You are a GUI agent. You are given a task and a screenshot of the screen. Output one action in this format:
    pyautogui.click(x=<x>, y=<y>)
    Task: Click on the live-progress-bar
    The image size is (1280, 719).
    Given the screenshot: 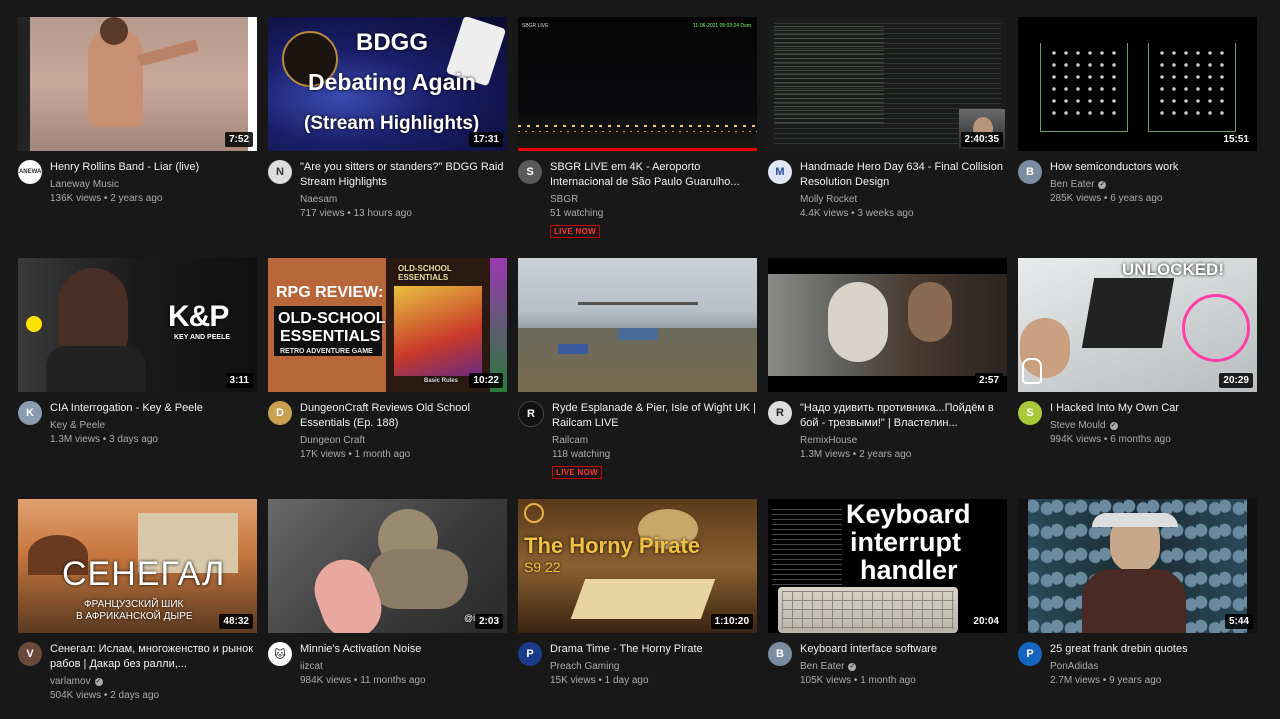 What is the action you would take?
    pyautogui.click(x=637, y=149)
    